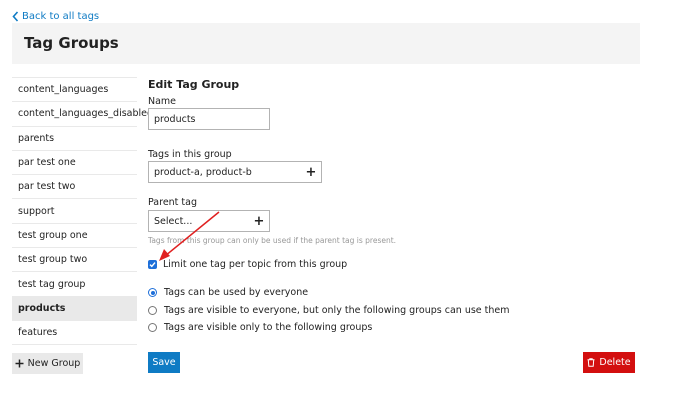 The height and width of the screenshot is (411, 690). I want to click on sidebar-item: test group two, so click(74, 259).